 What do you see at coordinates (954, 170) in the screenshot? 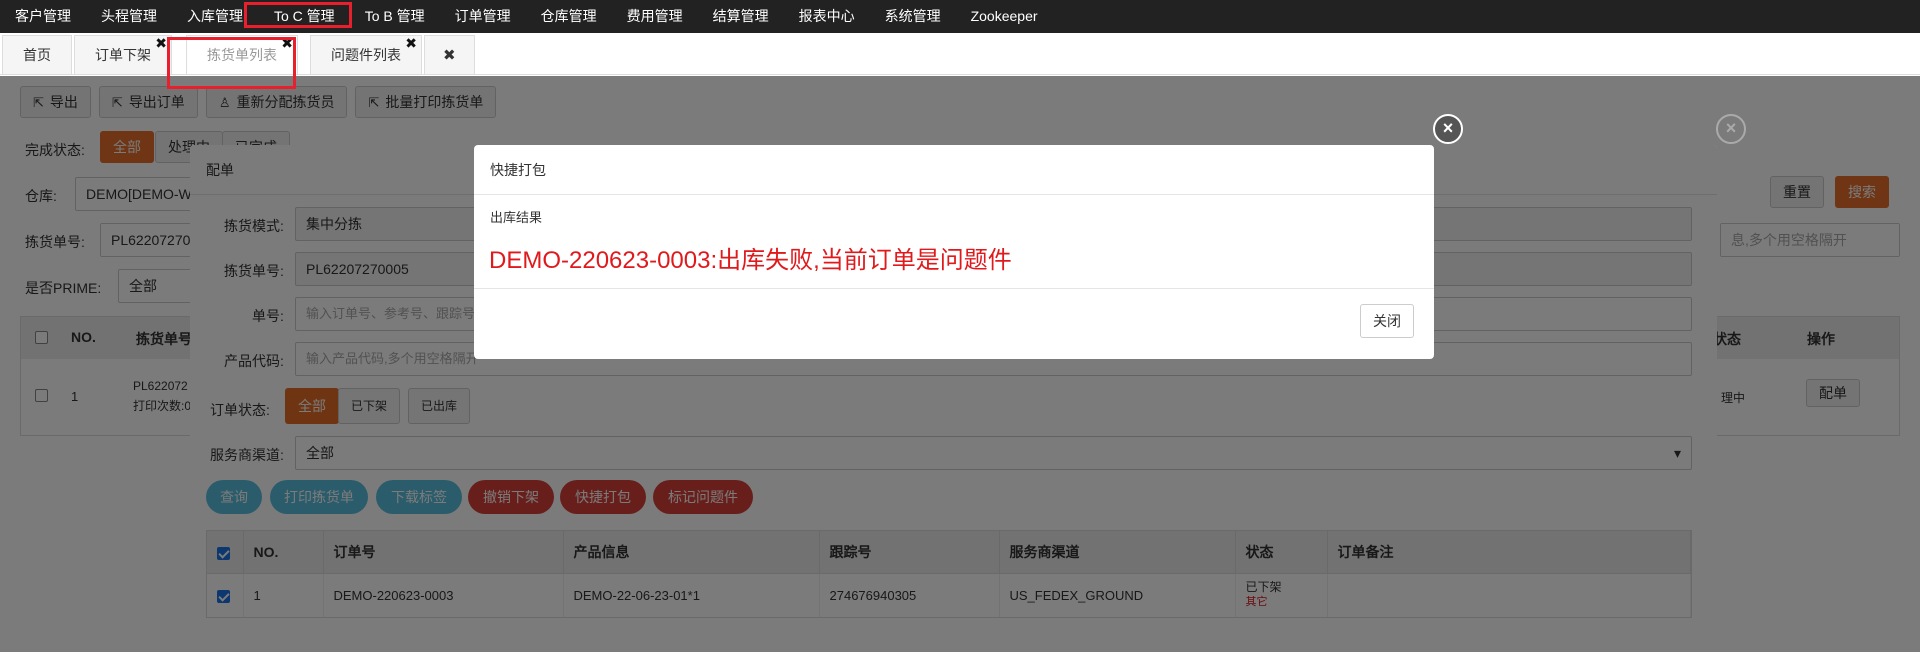
I see `modal-title: 快捷打包` at bounding box center [954, 170].